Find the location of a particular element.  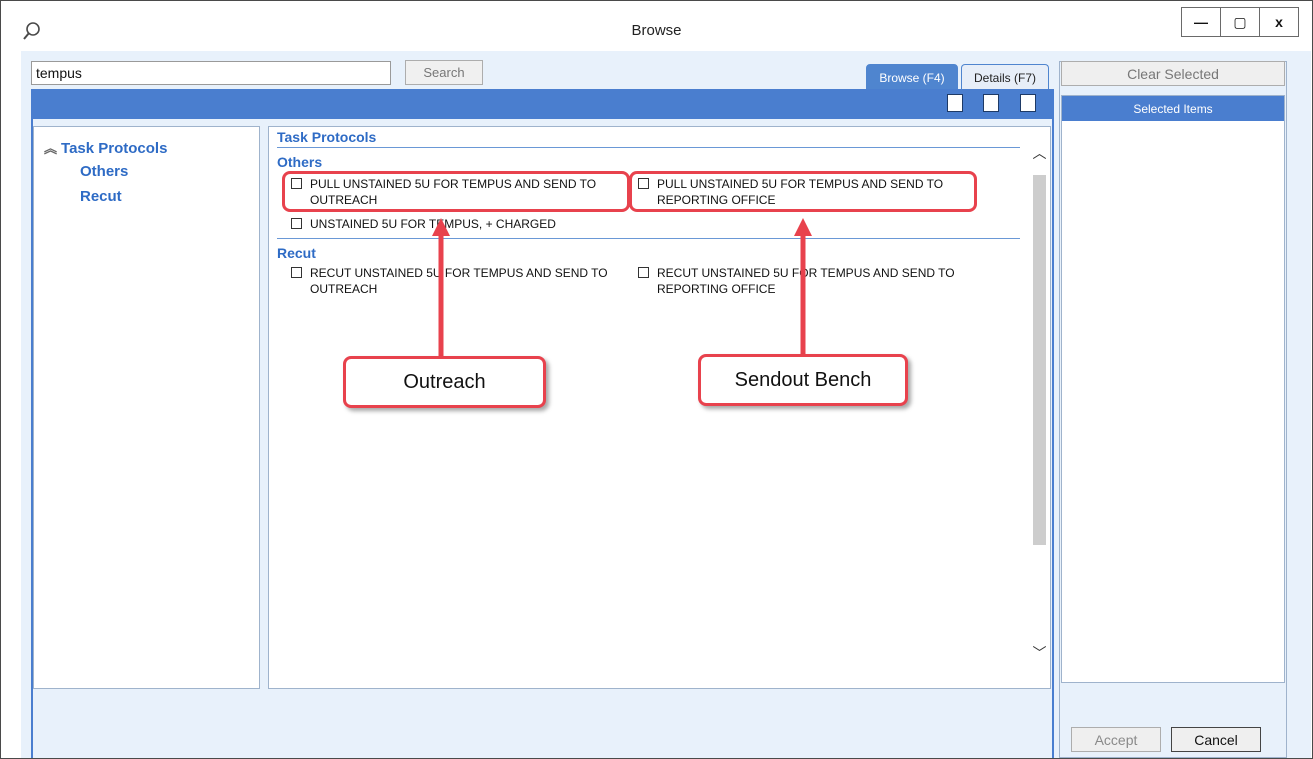

cancel-button: Cancel is located at coordinates (1216, 739).